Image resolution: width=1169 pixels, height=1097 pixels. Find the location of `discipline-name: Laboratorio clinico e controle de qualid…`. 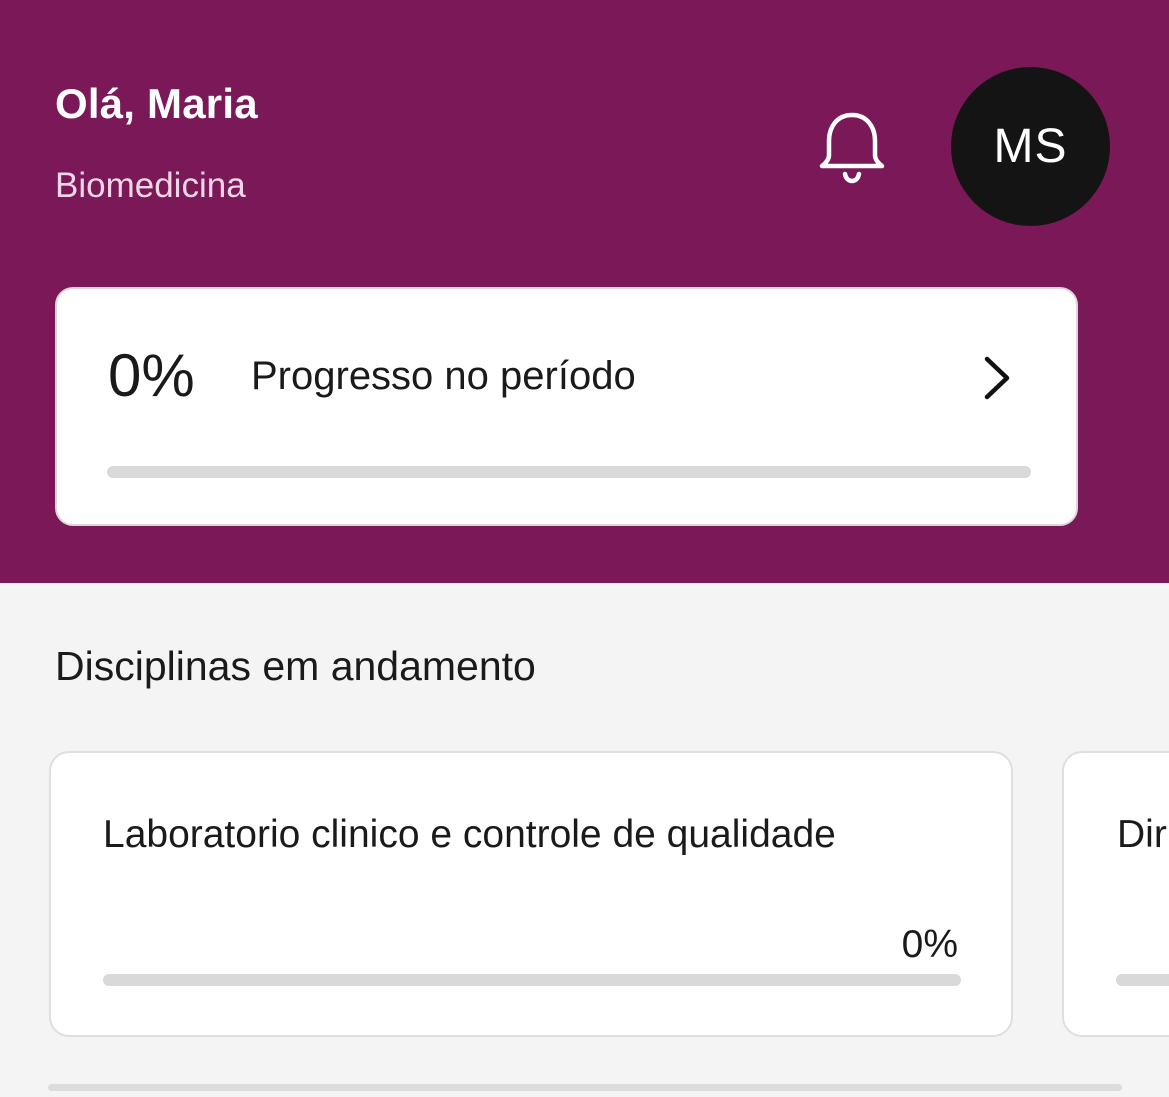

discipline-name: Laboratorio clinico e controle de qualid… is located at coordinates (469, 834).